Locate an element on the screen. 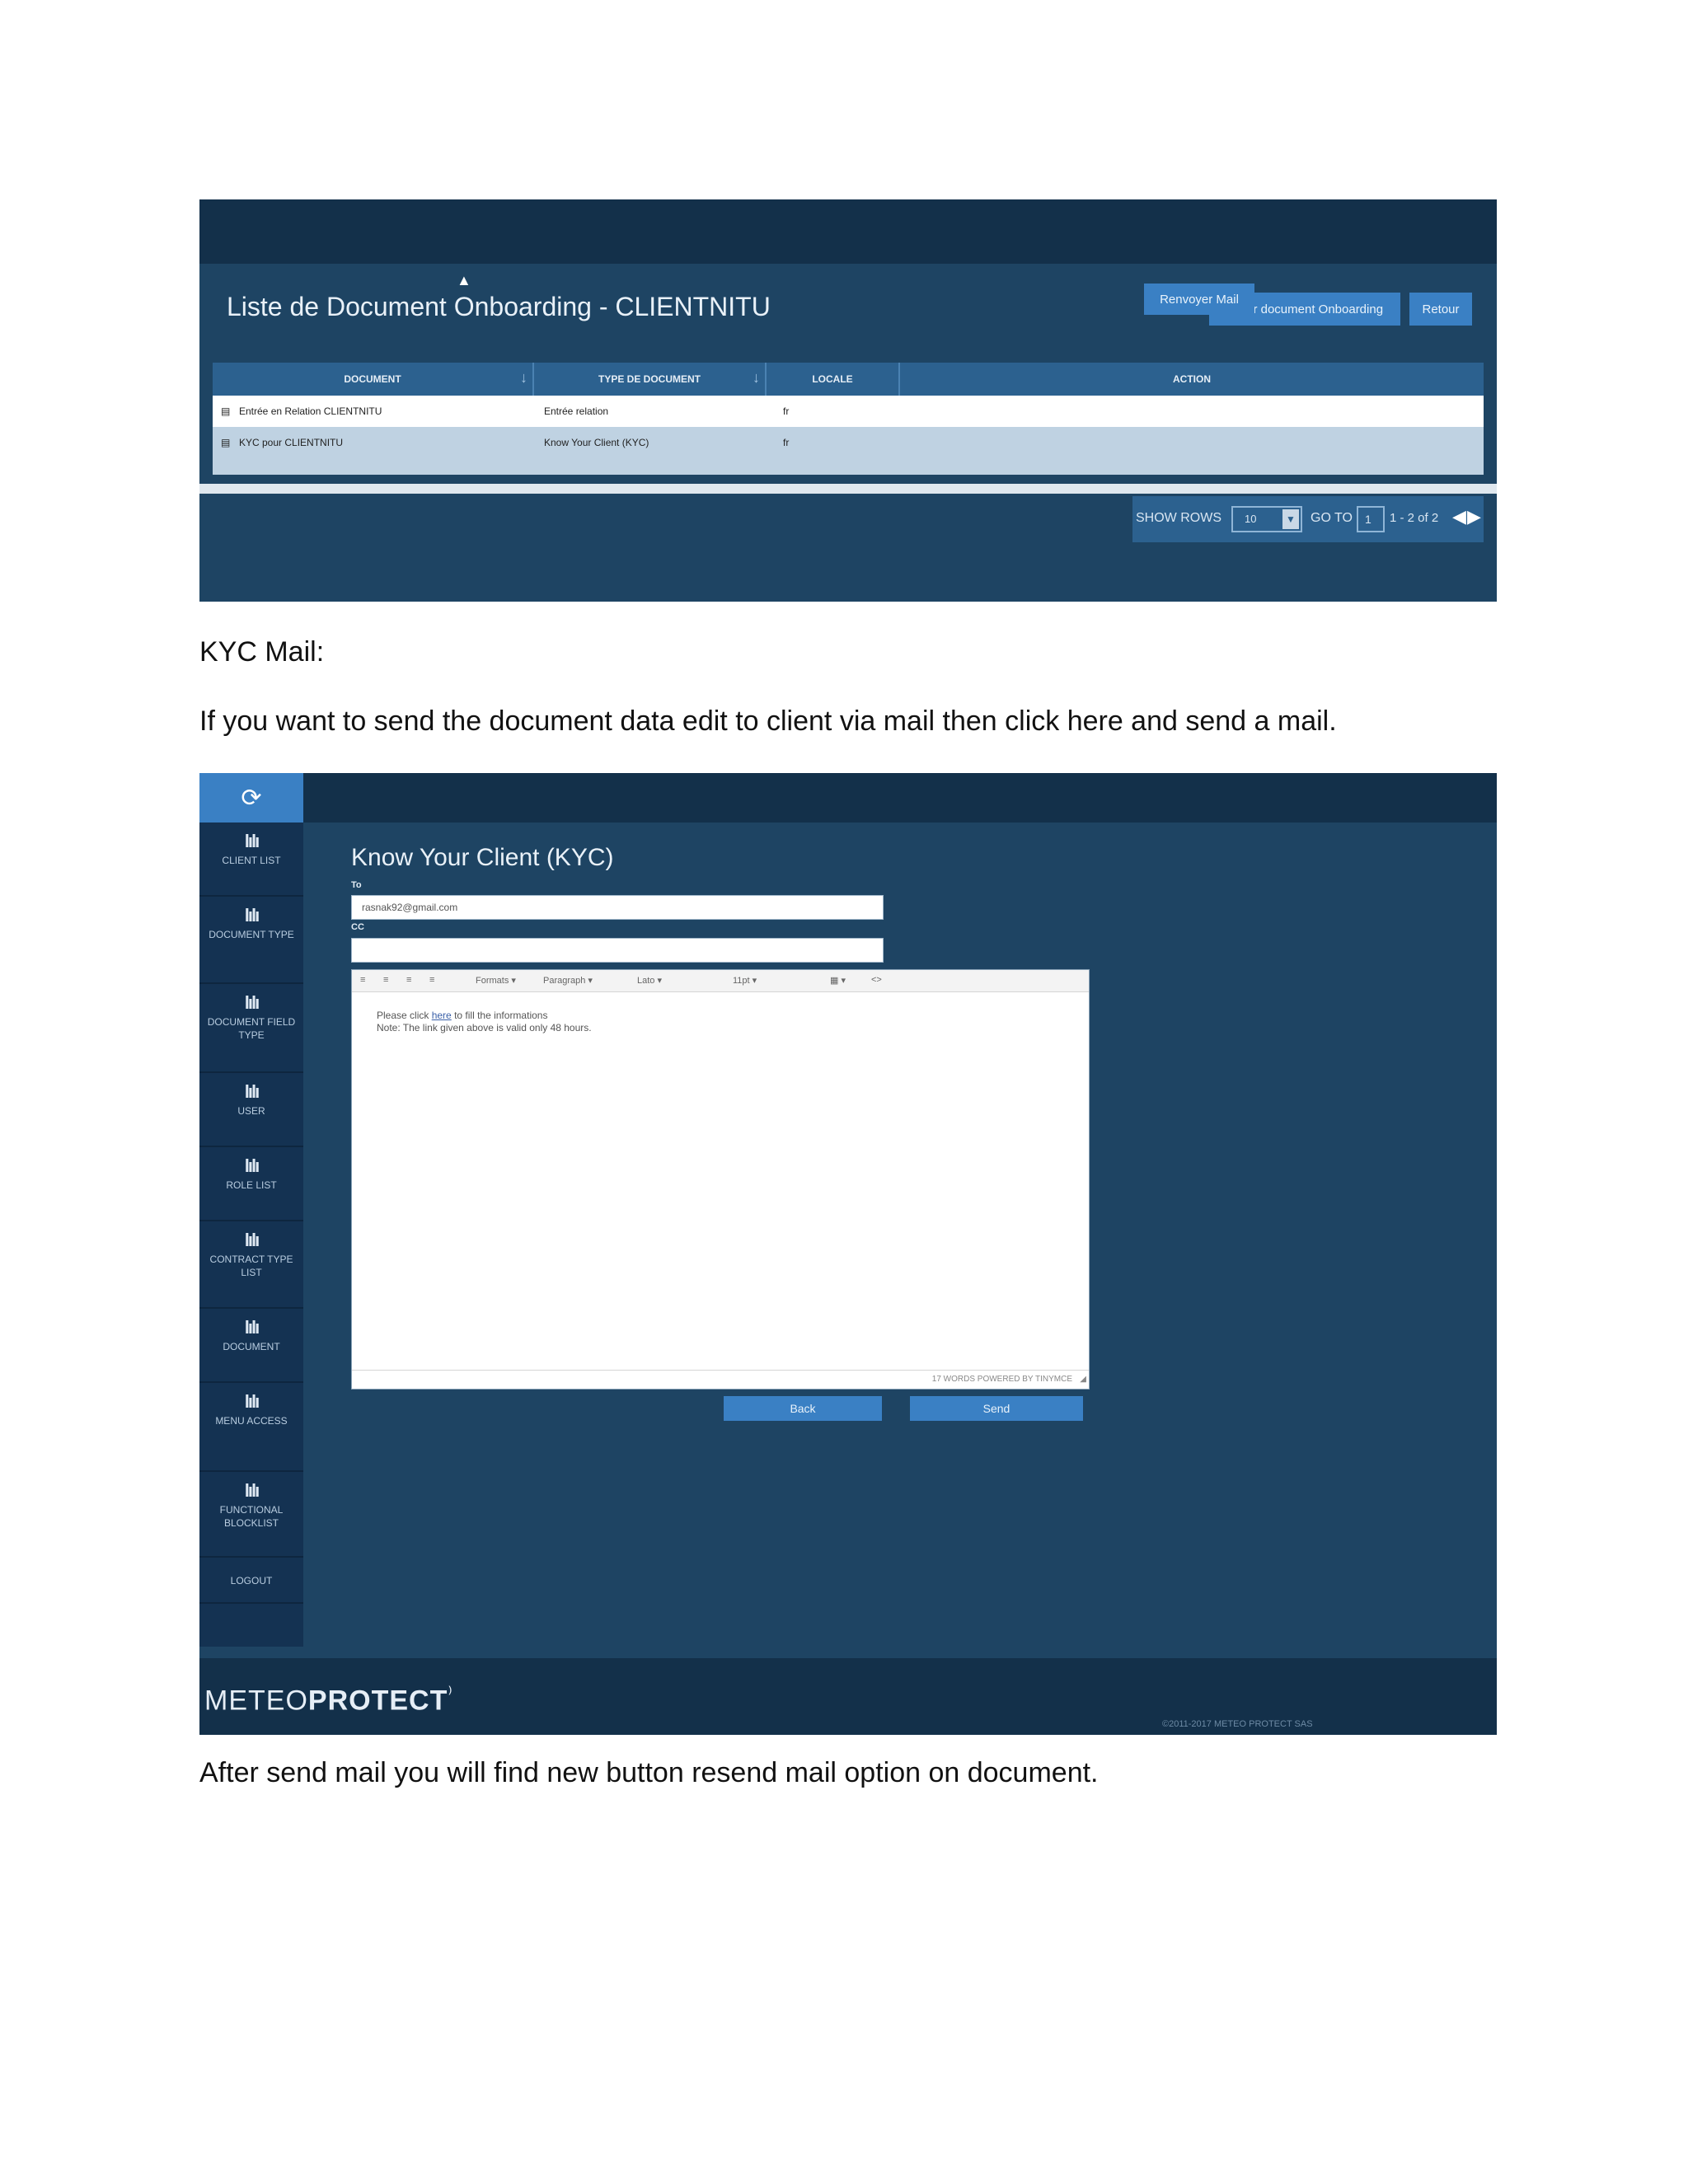  top-bar is located at coordinates (848, 231).